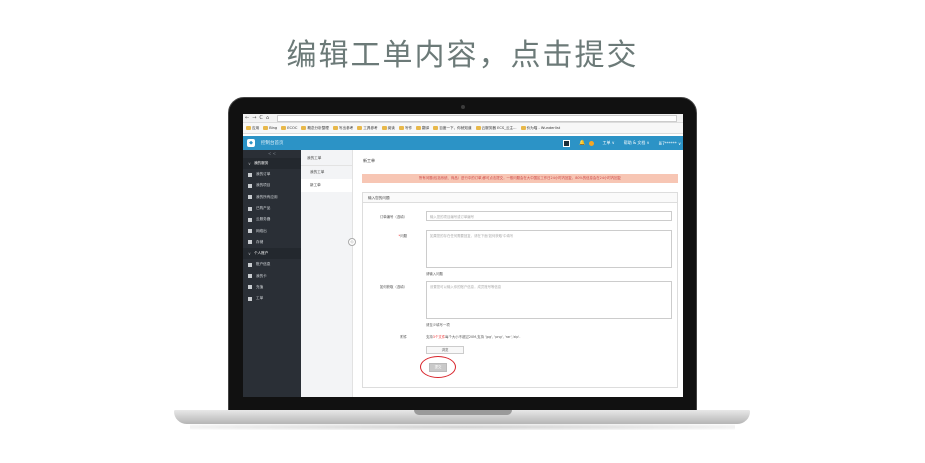 The image size is (925, 463). I want to click on attach-label: 附件, so click(403, 337).